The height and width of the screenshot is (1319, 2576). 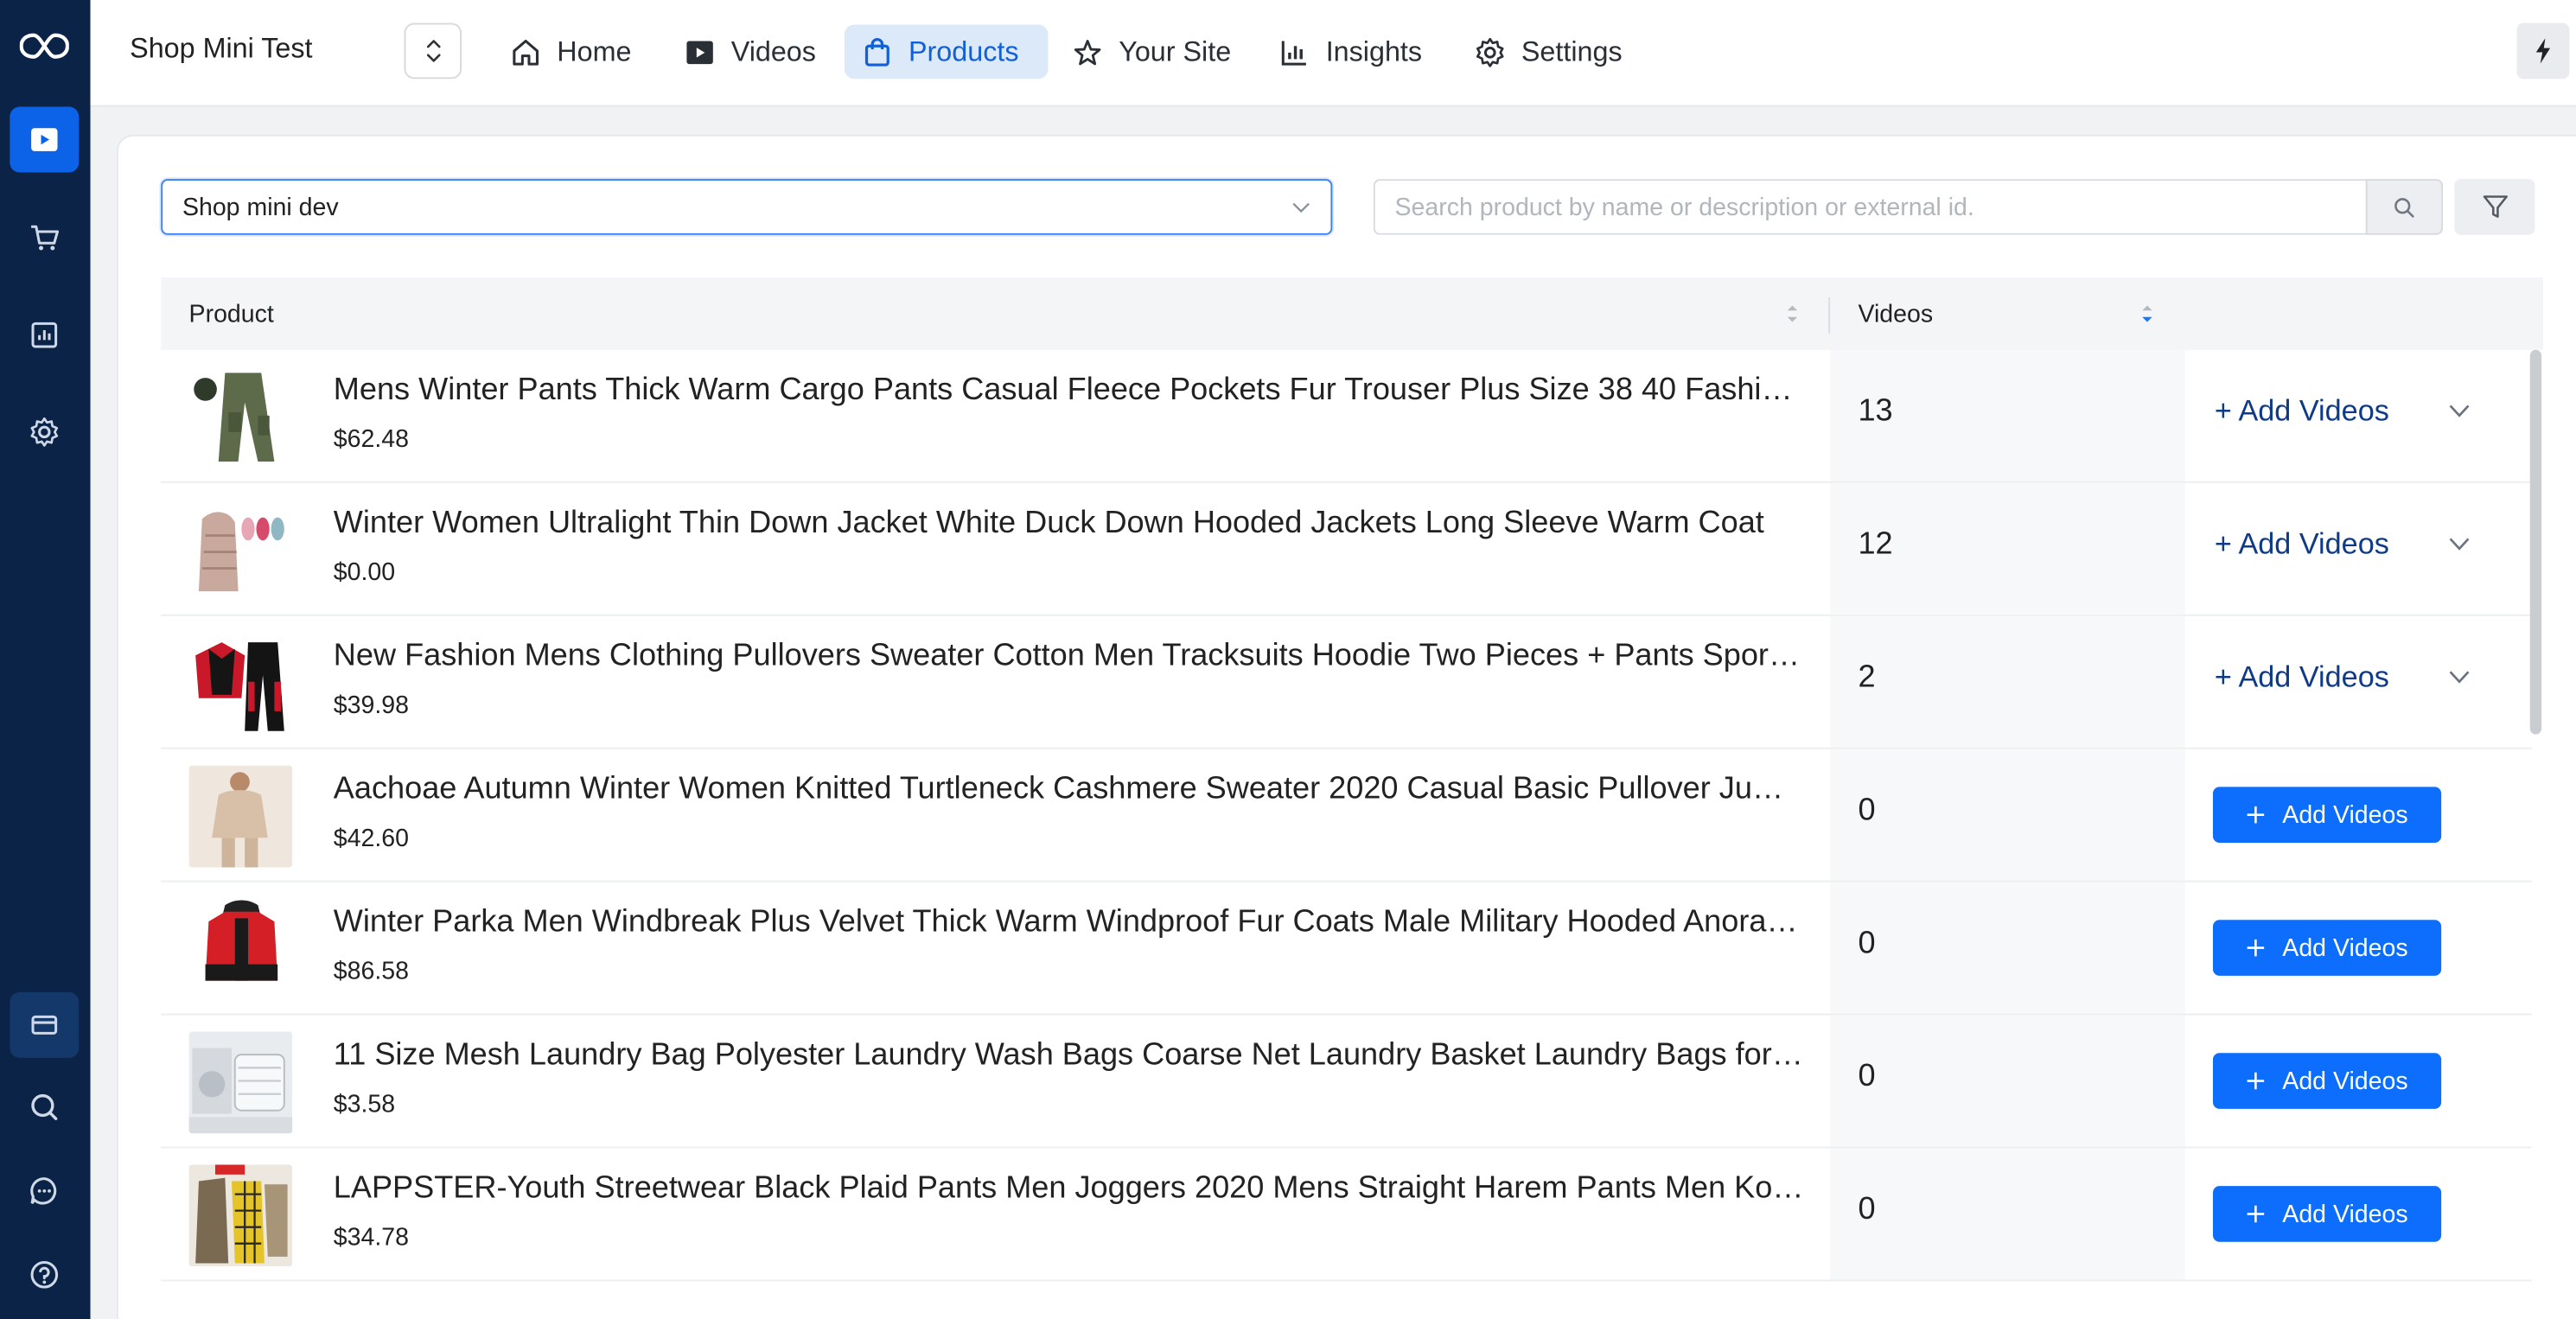 I want to click on tab-home-label: Home, so click(x=594, y=51).